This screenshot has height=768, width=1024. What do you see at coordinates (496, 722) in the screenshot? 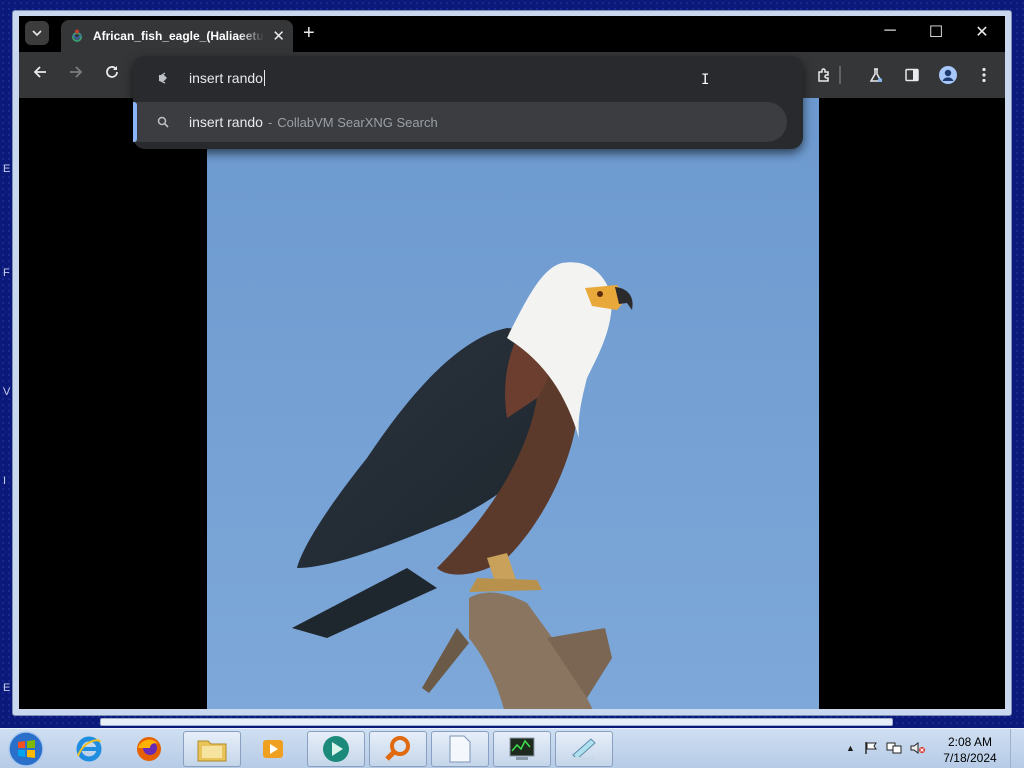
I see `horizontal-scrollbar` at bounding box center [496, 722].